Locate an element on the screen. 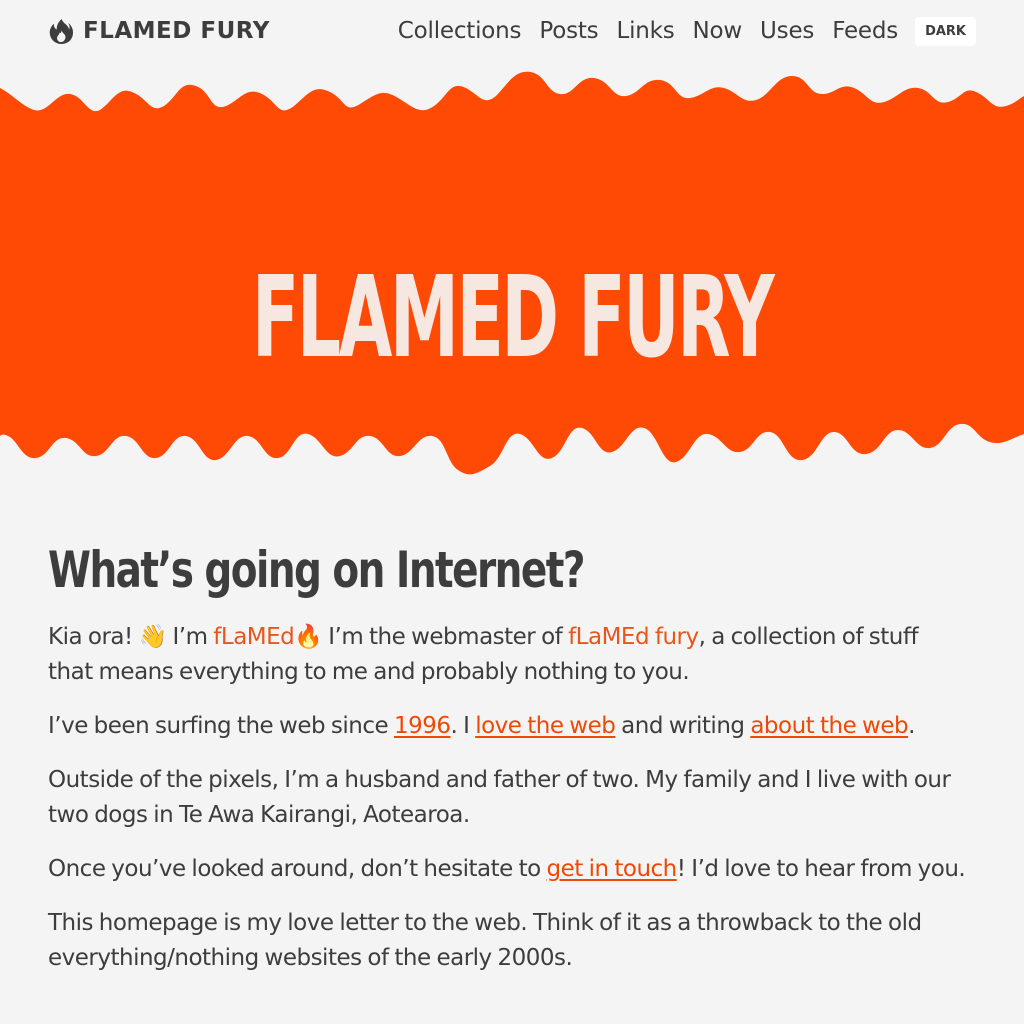 The height and width of the screenshot is (1024, 1024). nav-links: Links is located at coordinates (645, 31).